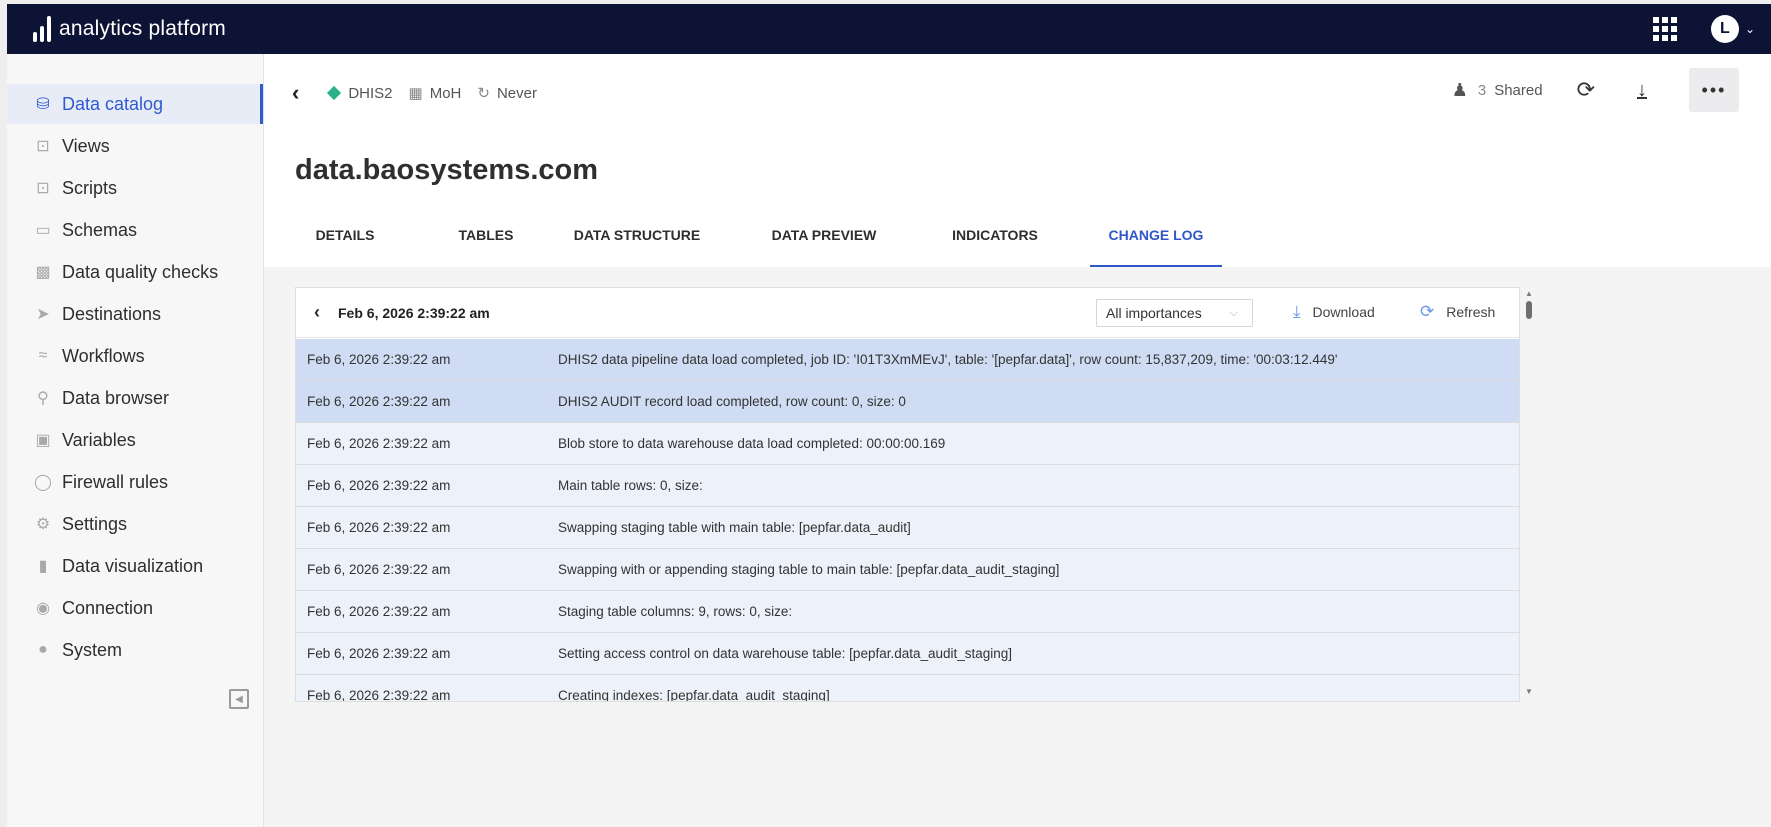 This screenshot has width=1771, height=827. What do you see at coordinates (295, 93) in the screenshot?
I see `back-button: ‹` at bounding box center [295, 93].